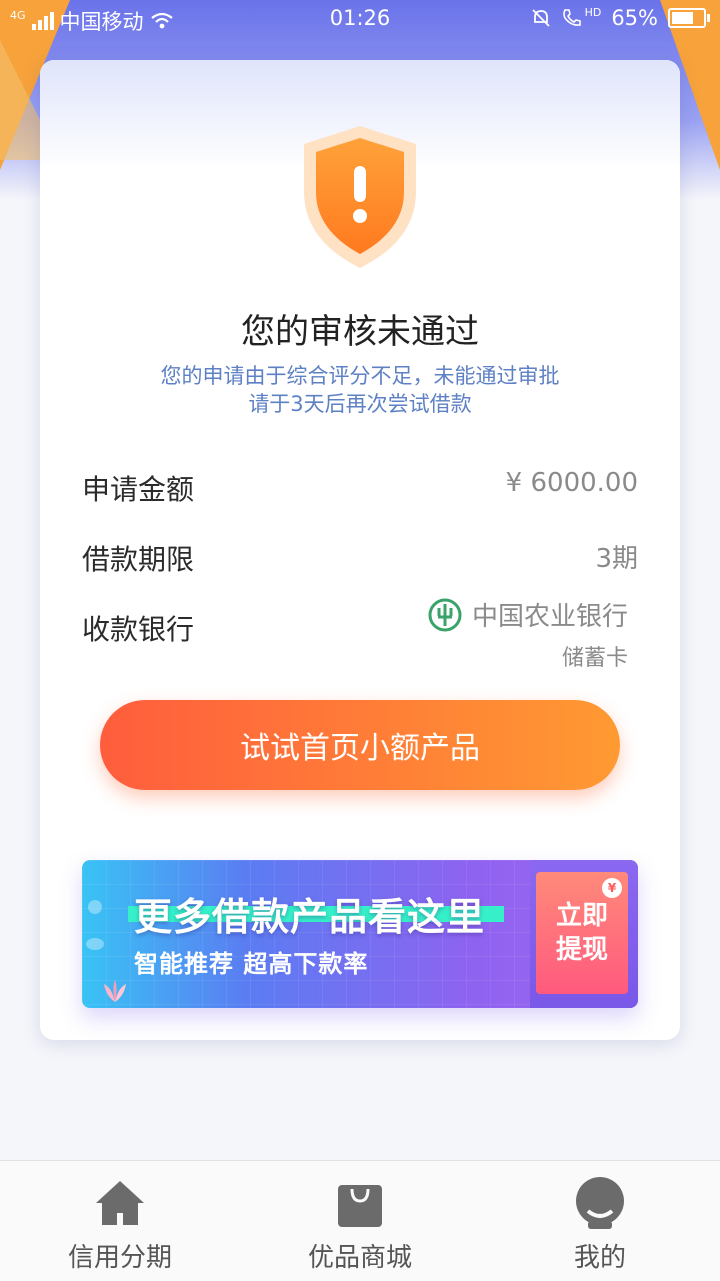 This screenshot has height=1281, width=720. I want to click on more-loans-banner: 更多借款产品看这里 智能推荐 超高下款率 立即 提现 ¥, so click(360, 934).